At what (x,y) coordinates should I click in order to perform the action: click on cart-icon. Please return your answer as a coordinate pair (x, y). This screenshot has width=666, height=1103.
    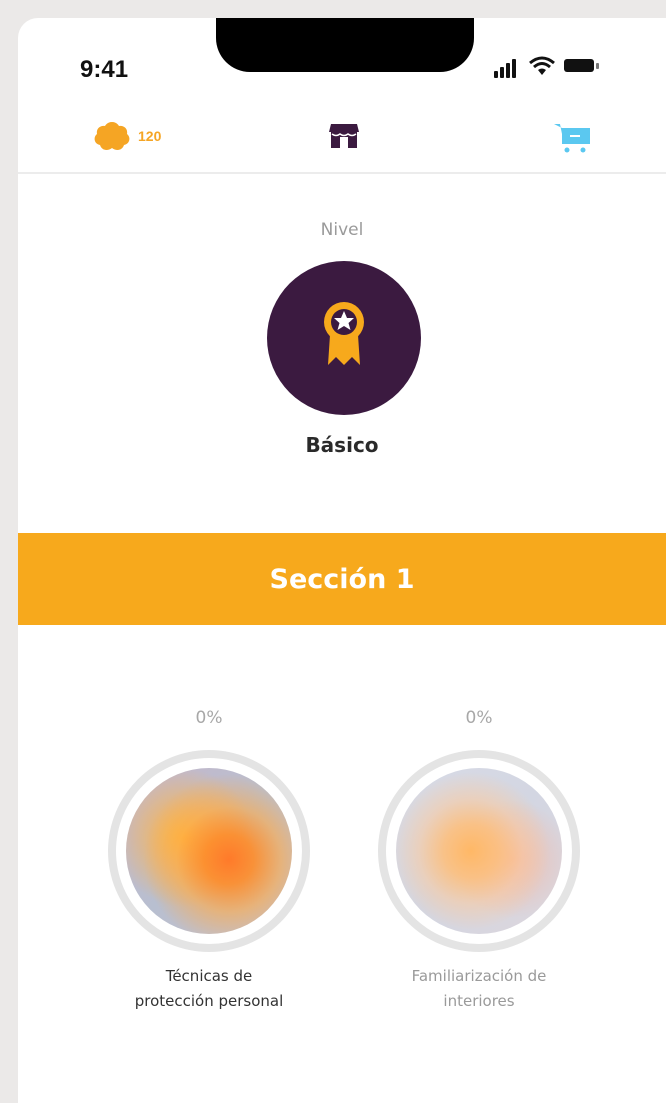
    Looking at the image, I should click on (573, 138).